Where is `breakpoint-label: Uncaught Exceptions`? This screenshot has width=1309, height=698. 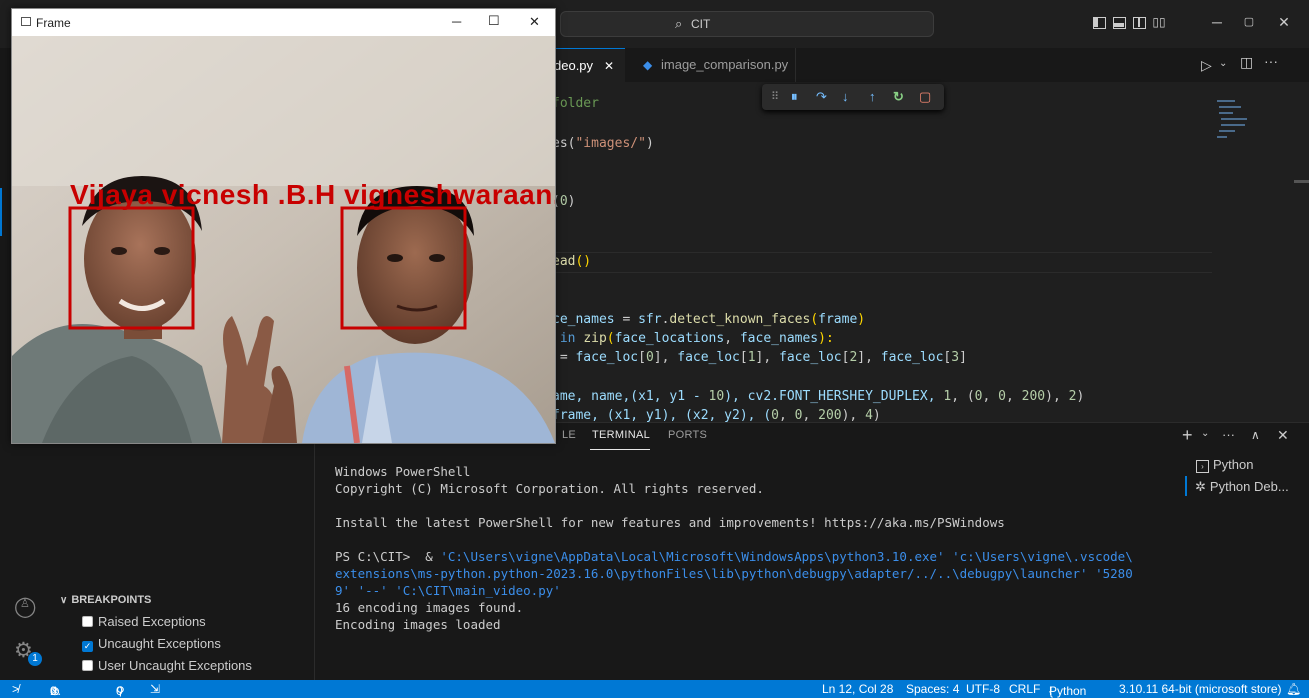 breakpoint-label: Uncaught Exceptions is located at coordinates (159, 643).